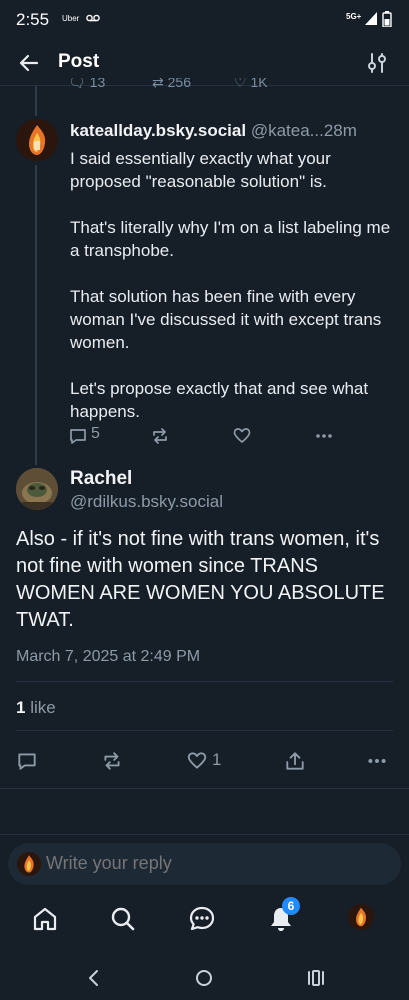 The width and height of the screenshot is (409, 1000). I want to click on status-time: 2:55, so click(33, 19).